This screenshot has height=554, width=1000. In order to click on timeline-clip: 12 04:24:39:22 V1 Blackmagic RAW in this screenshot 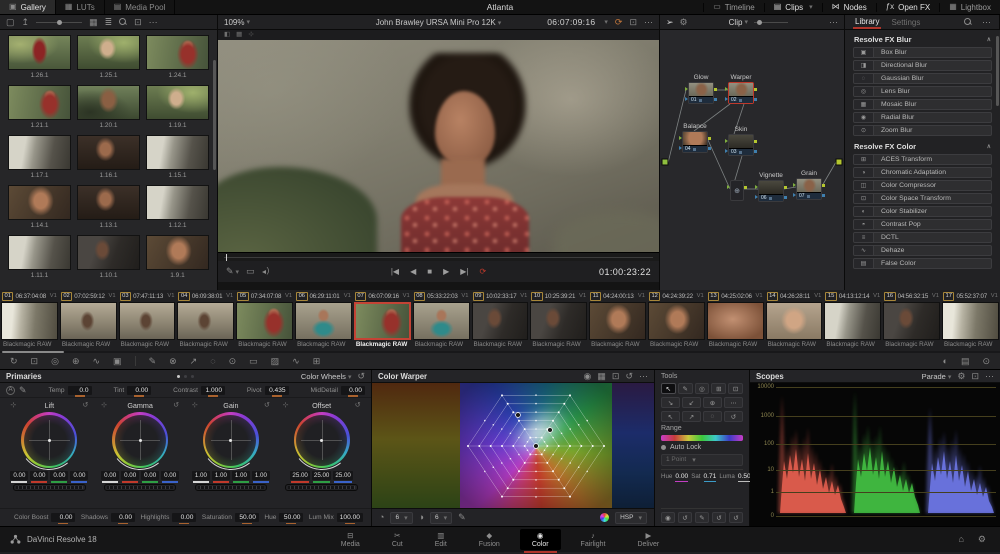, I will do `click(676, 320)`.